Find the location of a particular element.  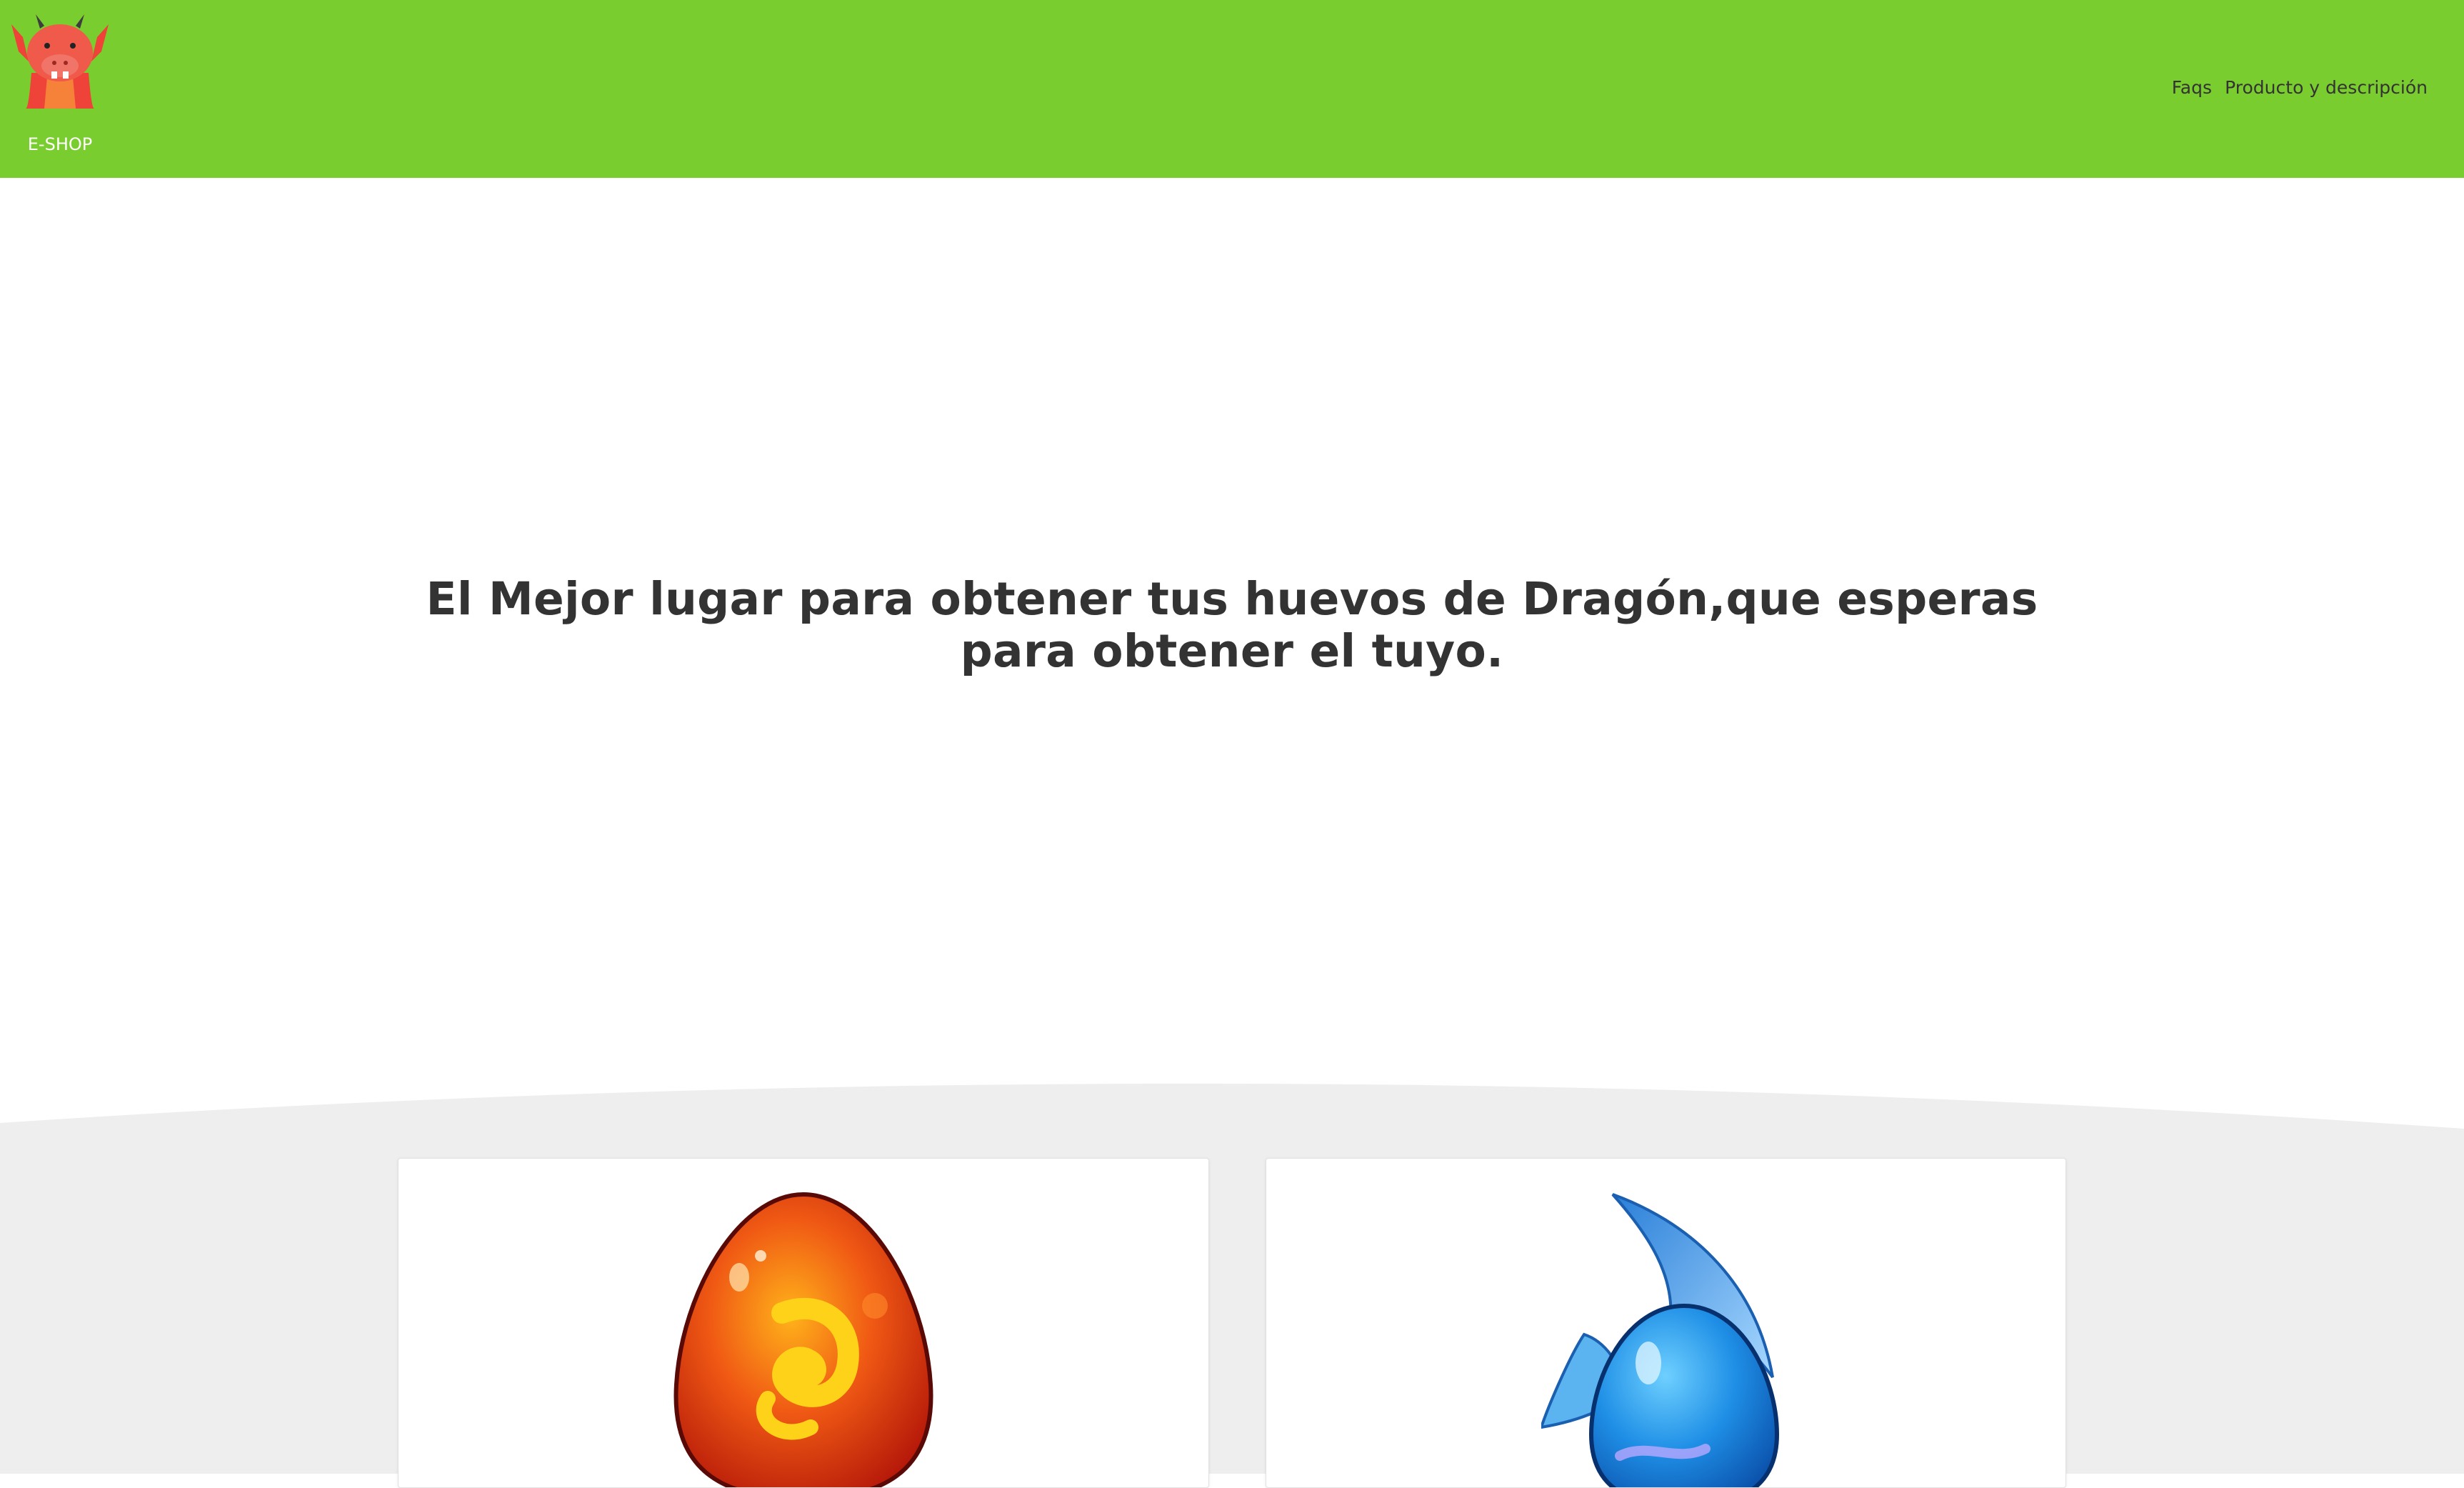

logo-text: E-SHOP is located at coordinates (60, 144).